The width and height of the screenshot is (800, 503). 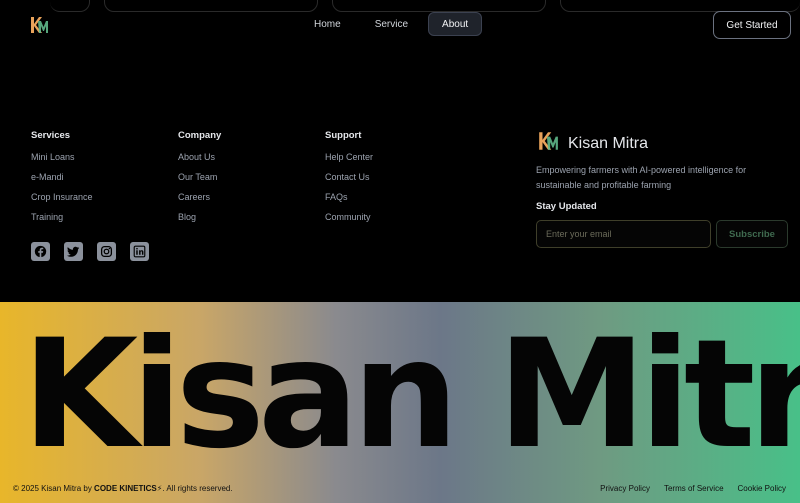 I want to click on main-nav: Home Service About, so click(x=391, y=24).